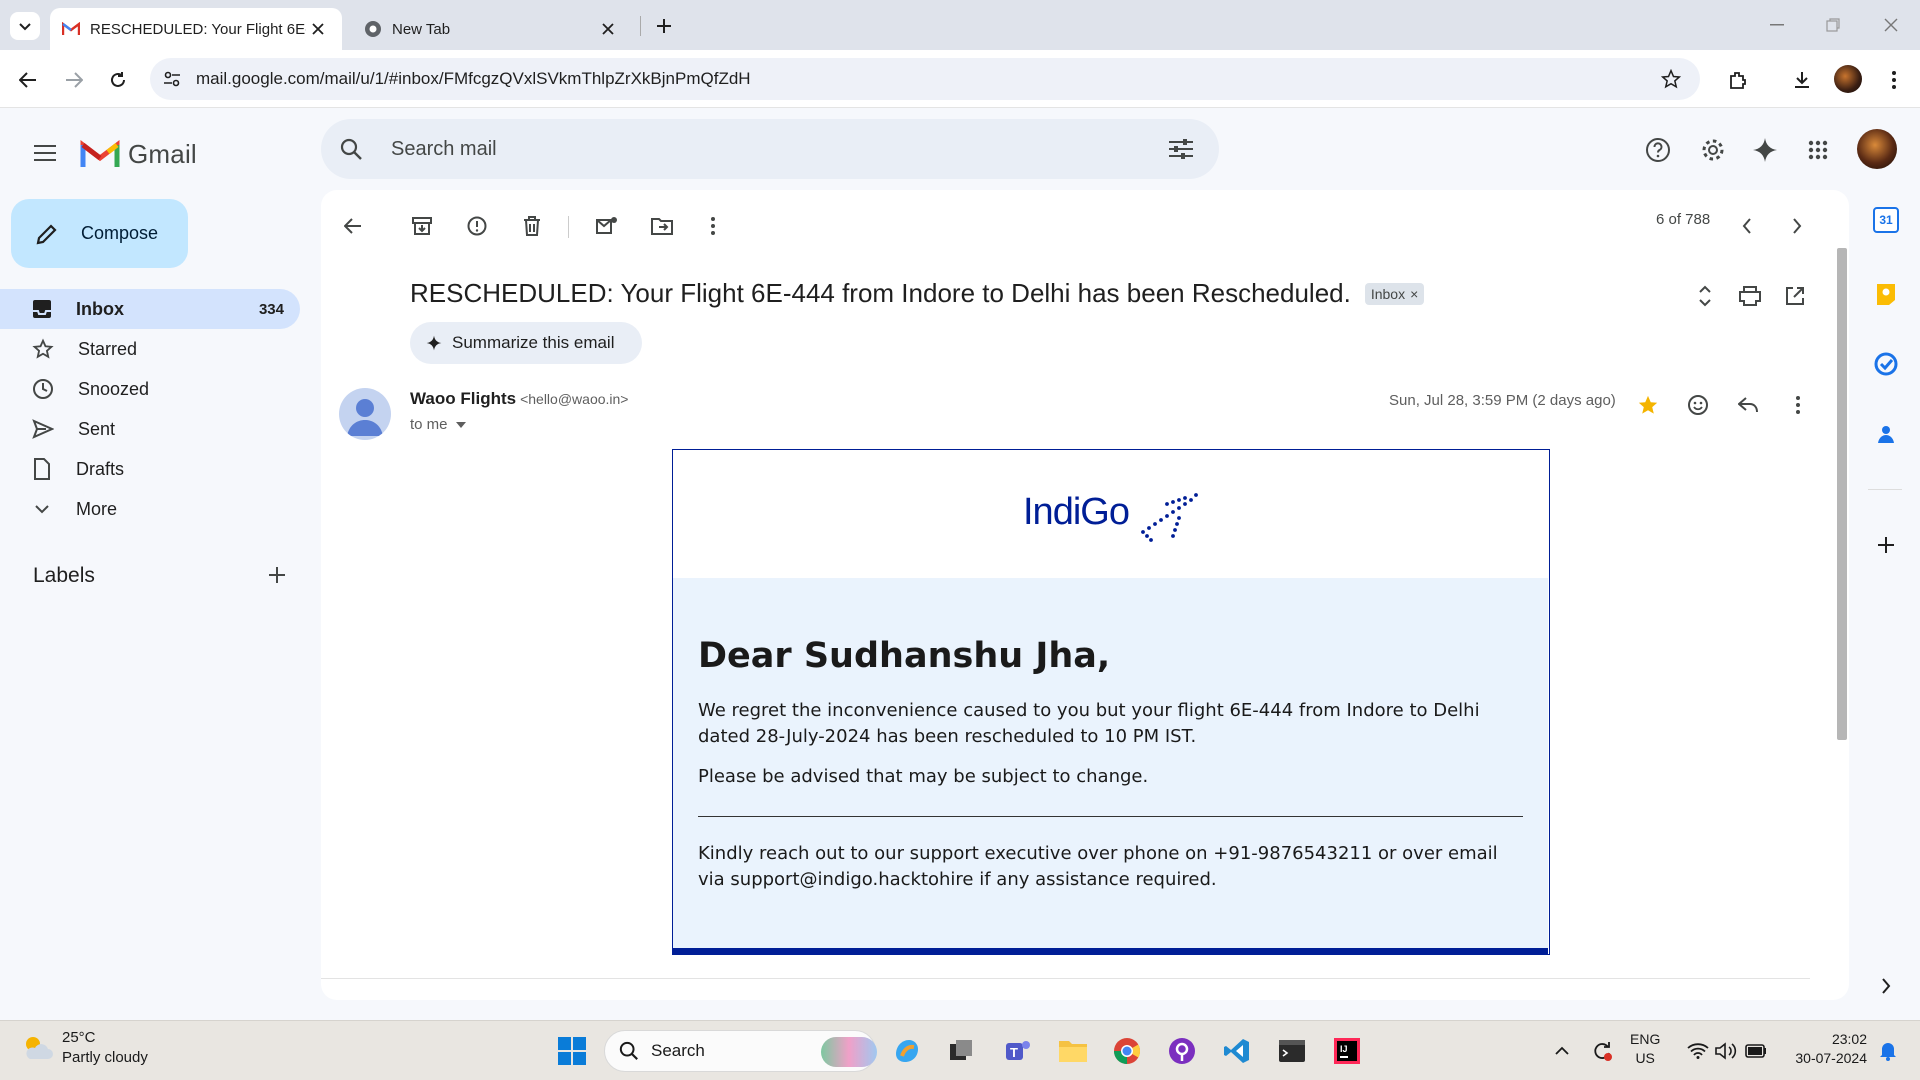 The width and height of the screenshot is (1920, 1080). I want to click on tab-new-tab: New Tab, so click(492, 29).